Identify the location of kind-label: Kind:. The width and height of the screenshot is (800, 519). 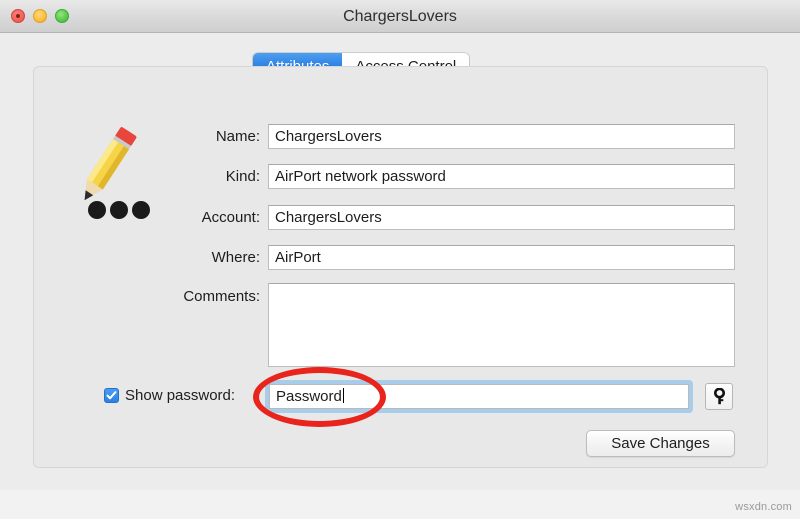
(242, 176).